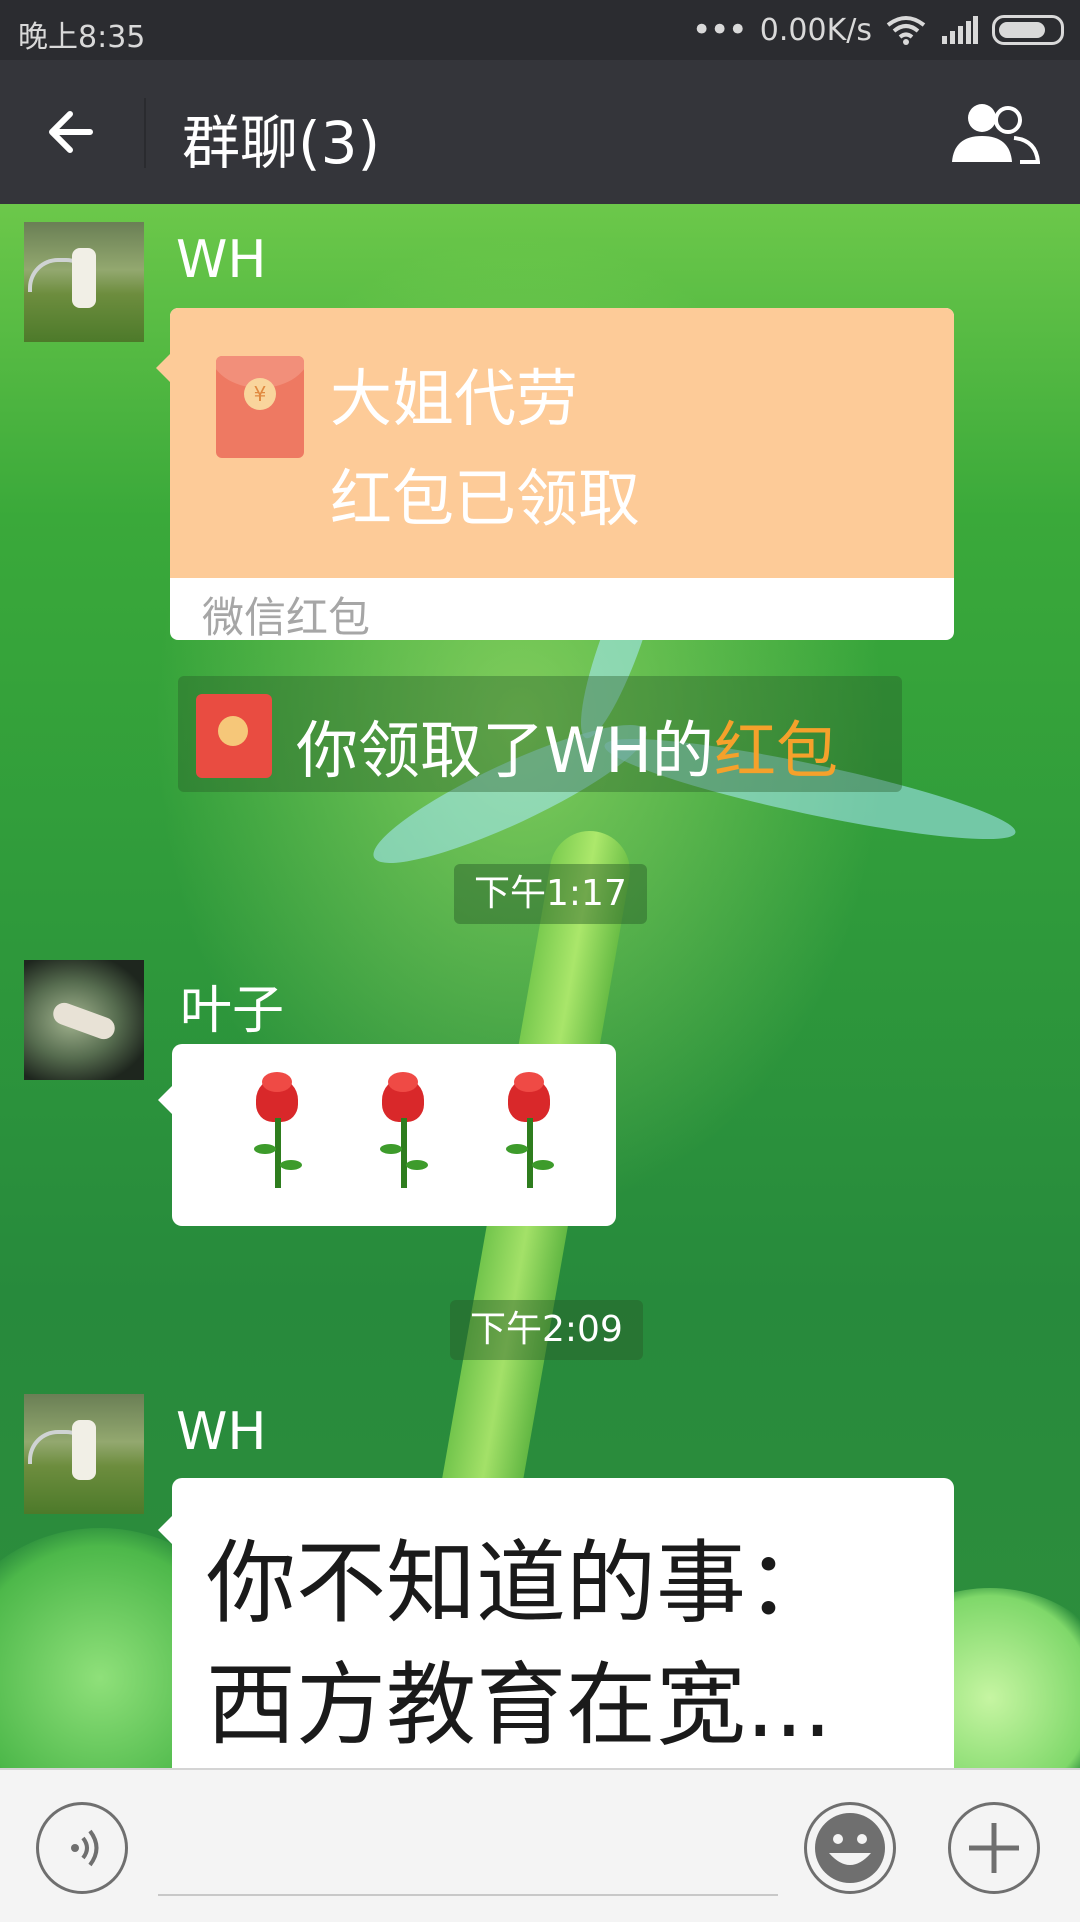 This screenshot has width=1080, height=1922. Describe the element at coordinates (286, 616) in the screenshot. I see `red-packet-footer: 微信红包` at that location.